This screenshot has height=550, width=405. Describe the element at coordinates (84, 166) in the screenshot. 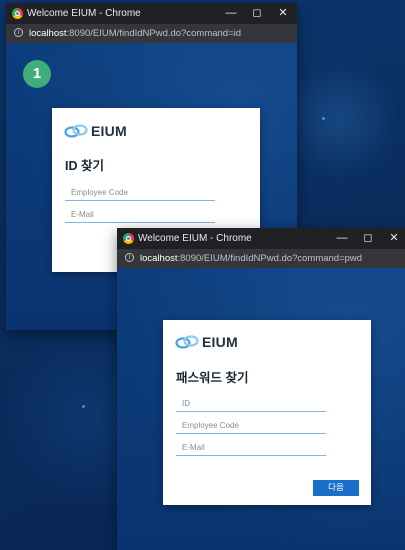

I see `card-title: ID 찾기` at that location.